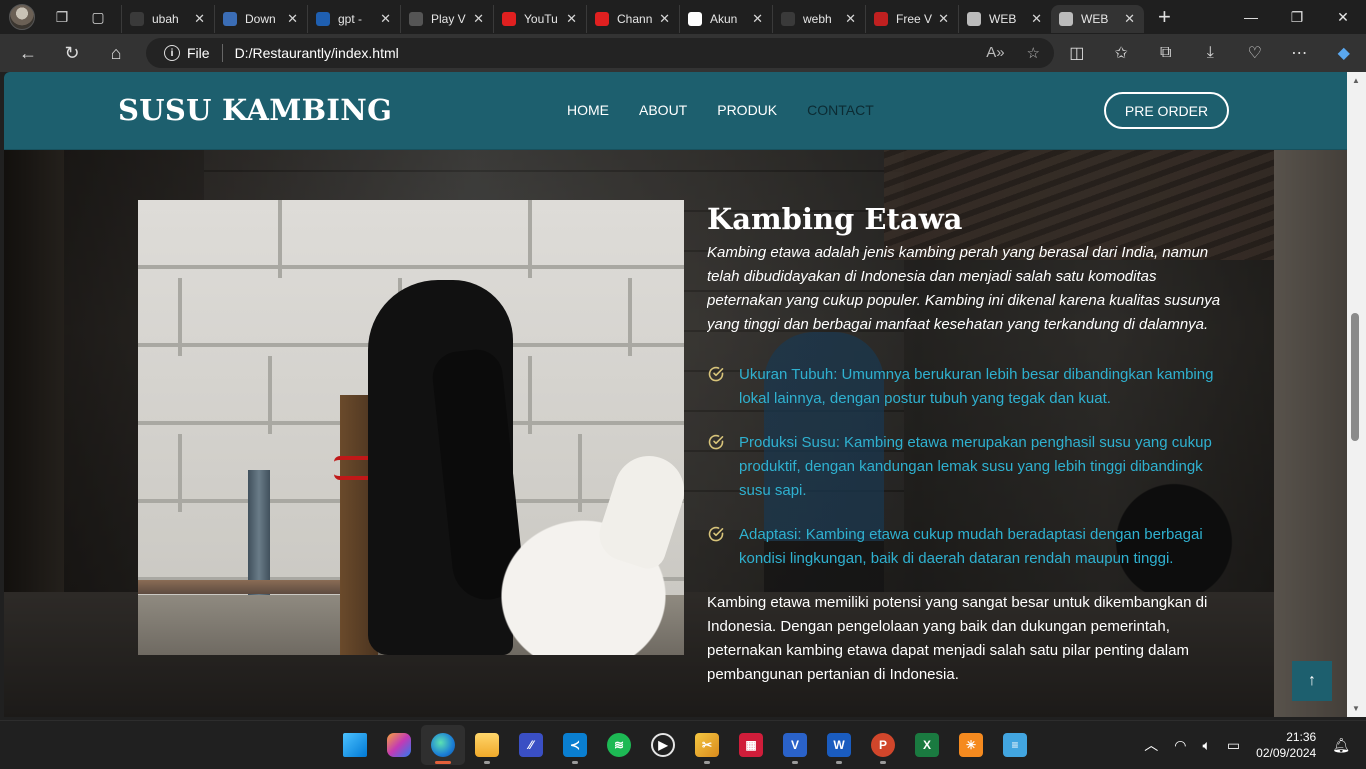 This screenshot has width=1366, height=769. I want to click on pre-order-button: PRE ORDER, so click(1166, 110).